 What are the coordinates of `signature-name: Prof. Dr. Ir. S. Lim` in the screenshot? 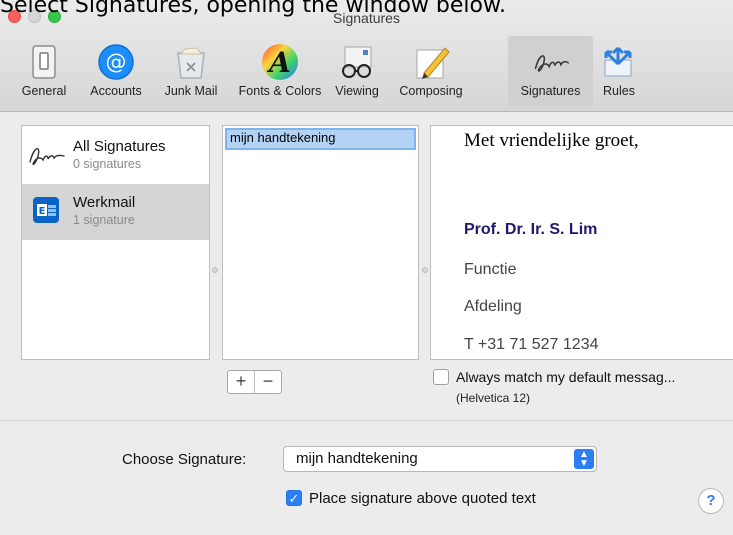 It's located at (531, 229).